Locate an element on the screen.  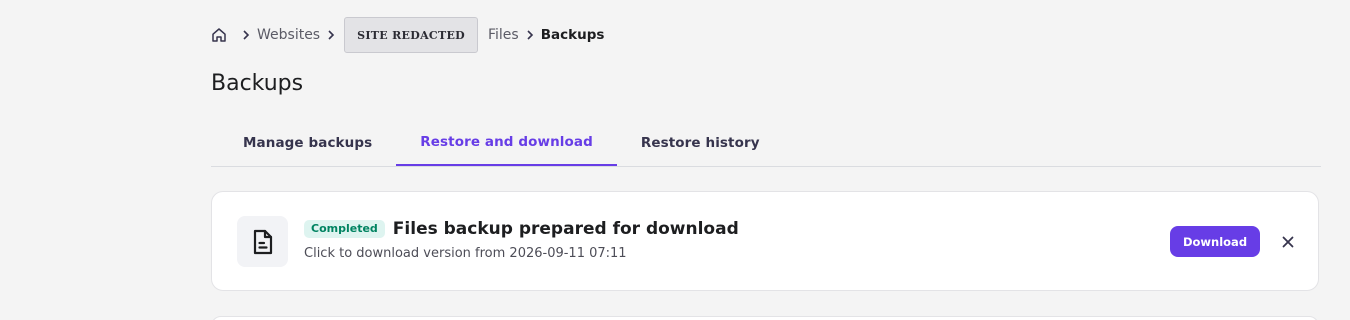
page-title: Backups is located at coordinates (257, 83).